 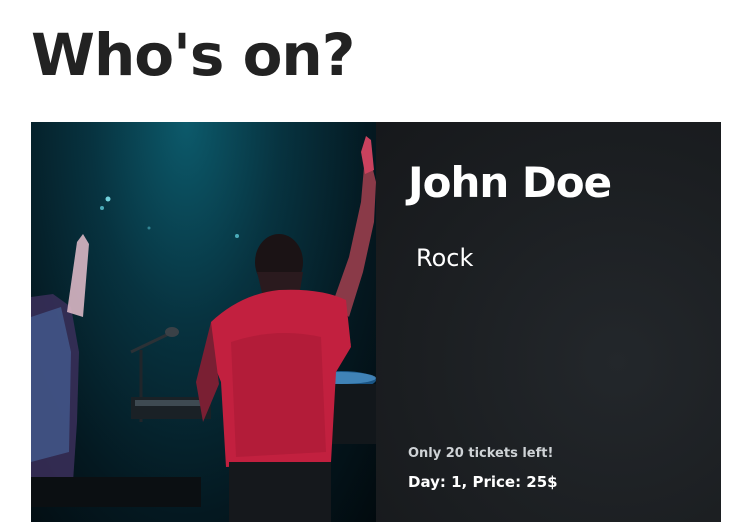 I want to click on page-title: Who's on?, so click(x=193, y=55).